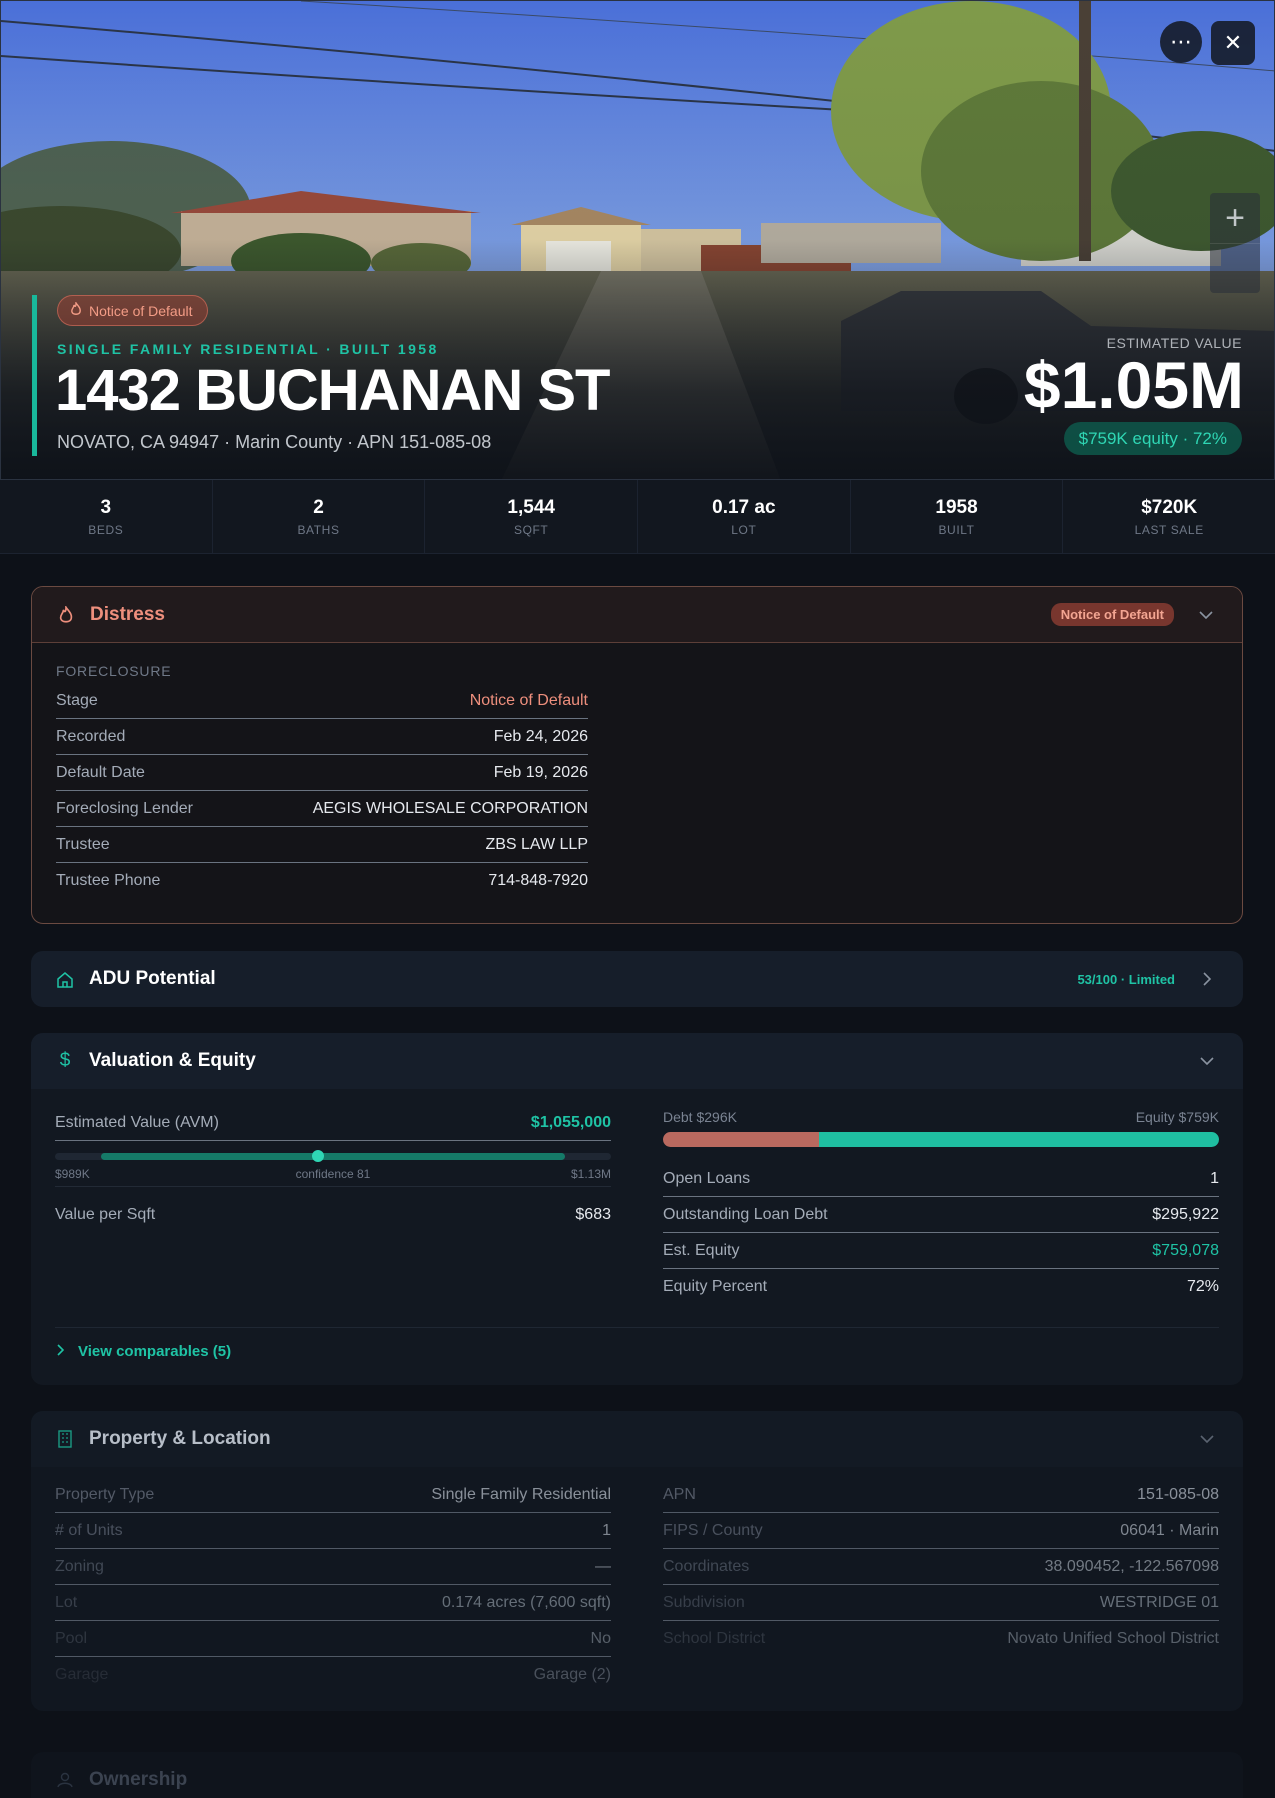  Describe the element at coordinates (532, 516) in the screenshot. I see `stat-sqft: 1,544 SQFT` at that location.